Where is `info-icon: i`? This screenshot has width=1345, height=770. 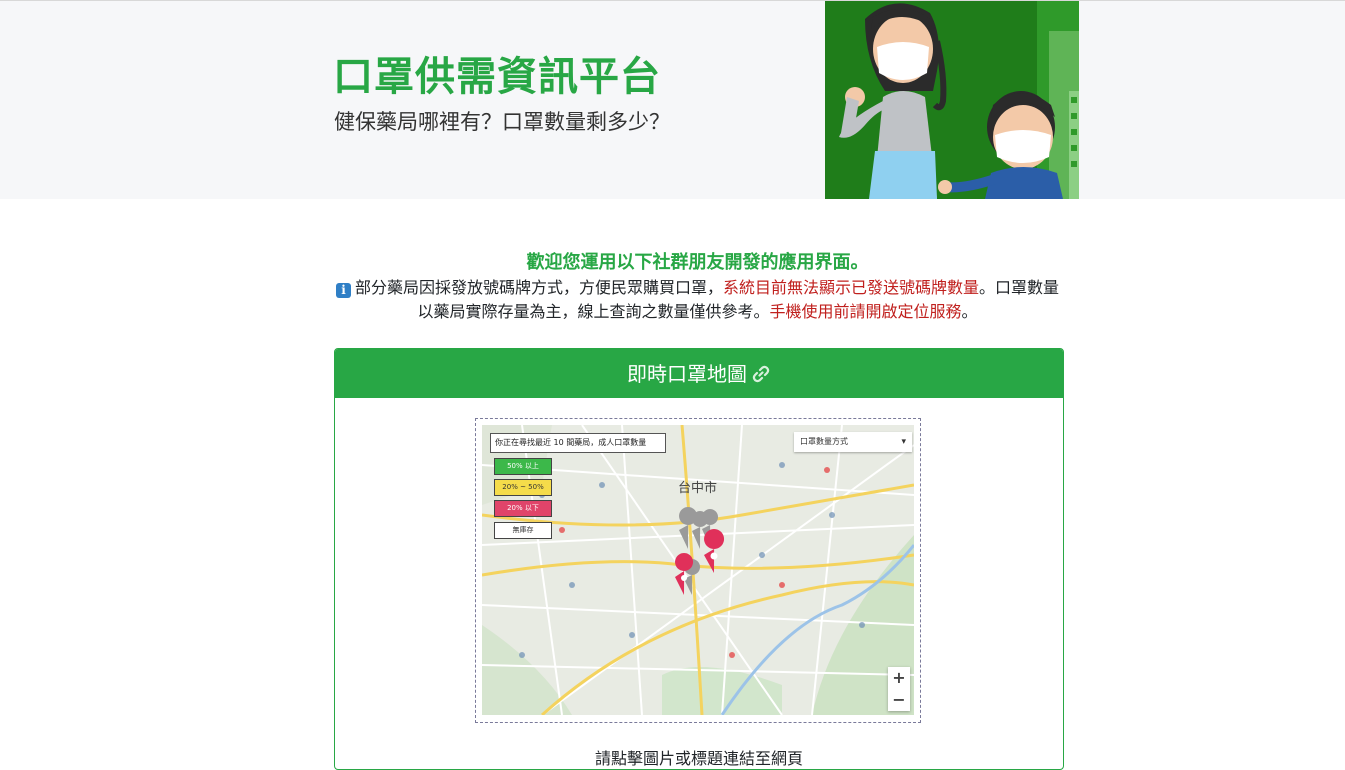
info-icon: i is located at coordinates (343, 290).